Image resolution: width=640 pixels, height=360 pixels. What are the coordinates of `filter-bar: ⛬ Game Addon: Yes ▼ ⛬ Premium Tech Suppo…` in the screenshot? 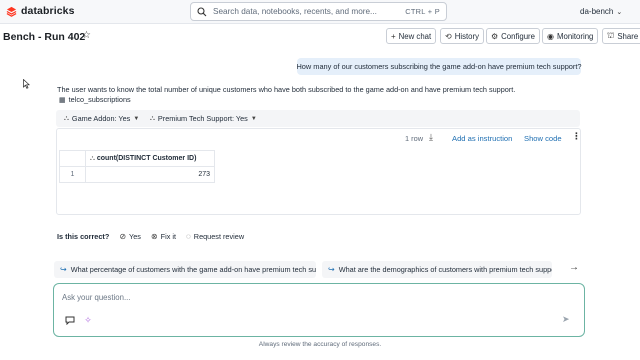 It's located at (318, 118).